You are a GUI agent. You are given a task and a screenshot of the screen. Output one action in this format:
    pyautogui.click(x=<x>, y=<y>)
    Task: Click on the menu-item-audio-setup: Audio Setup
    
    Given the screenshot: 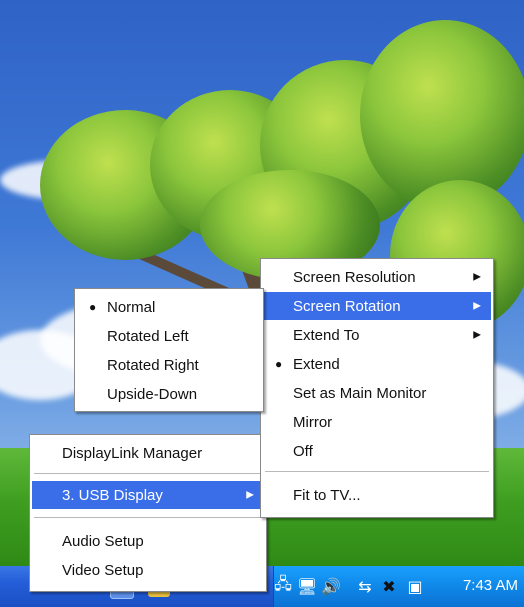 What is the action you would take?
    pyautogui.click(x=148, y=541)
    